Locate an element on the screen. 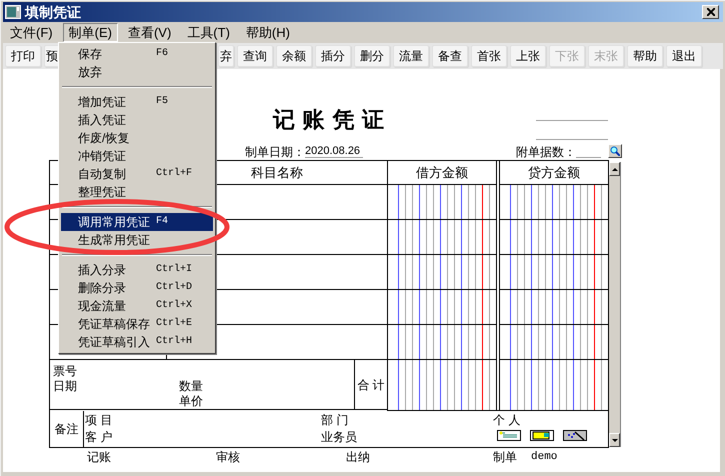 The height and width of the screenshot is (476, 725). customer-label: 客 户 is located at coordinates (99, 437).